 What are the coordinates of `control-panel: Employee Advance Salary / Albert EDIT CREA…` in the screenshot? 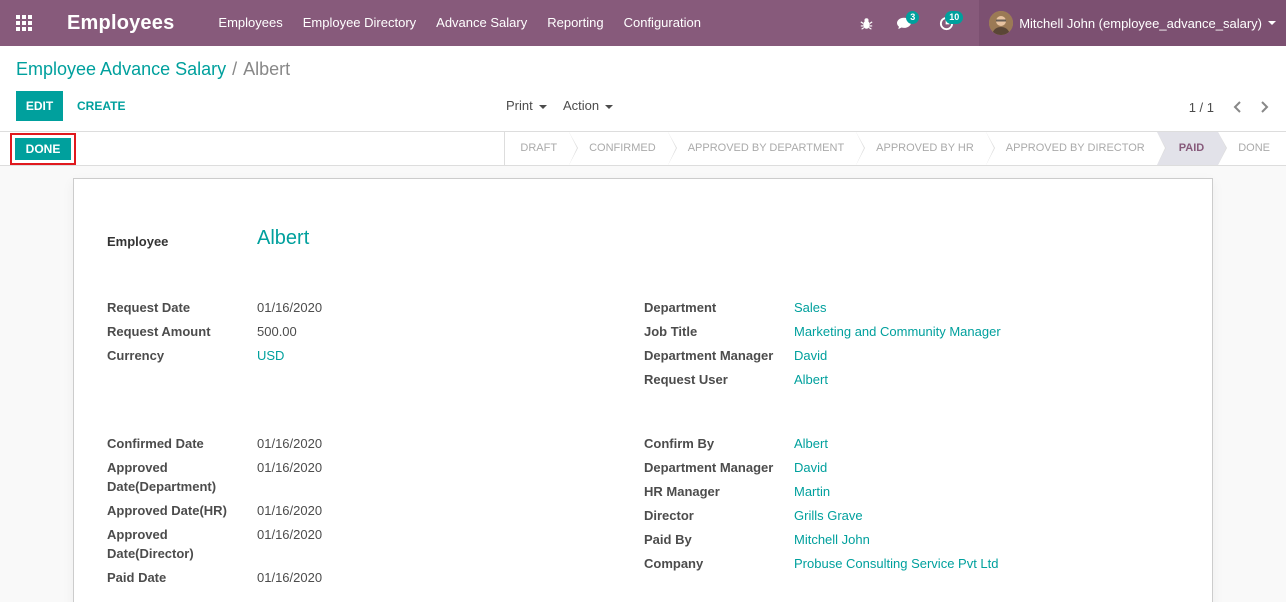 It's located at (643, 89).